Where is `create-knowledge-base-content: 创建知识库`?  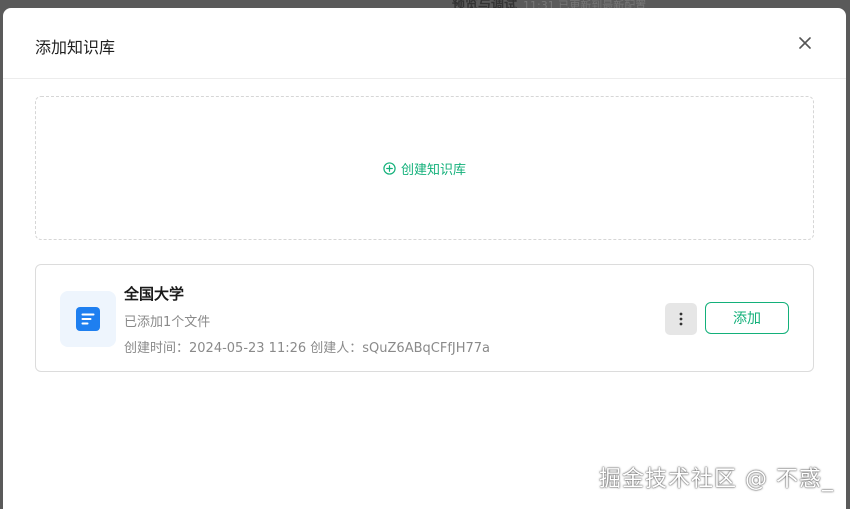
create-knowledge-base-content: 创建知识库 is located at coordinates (424, 168).